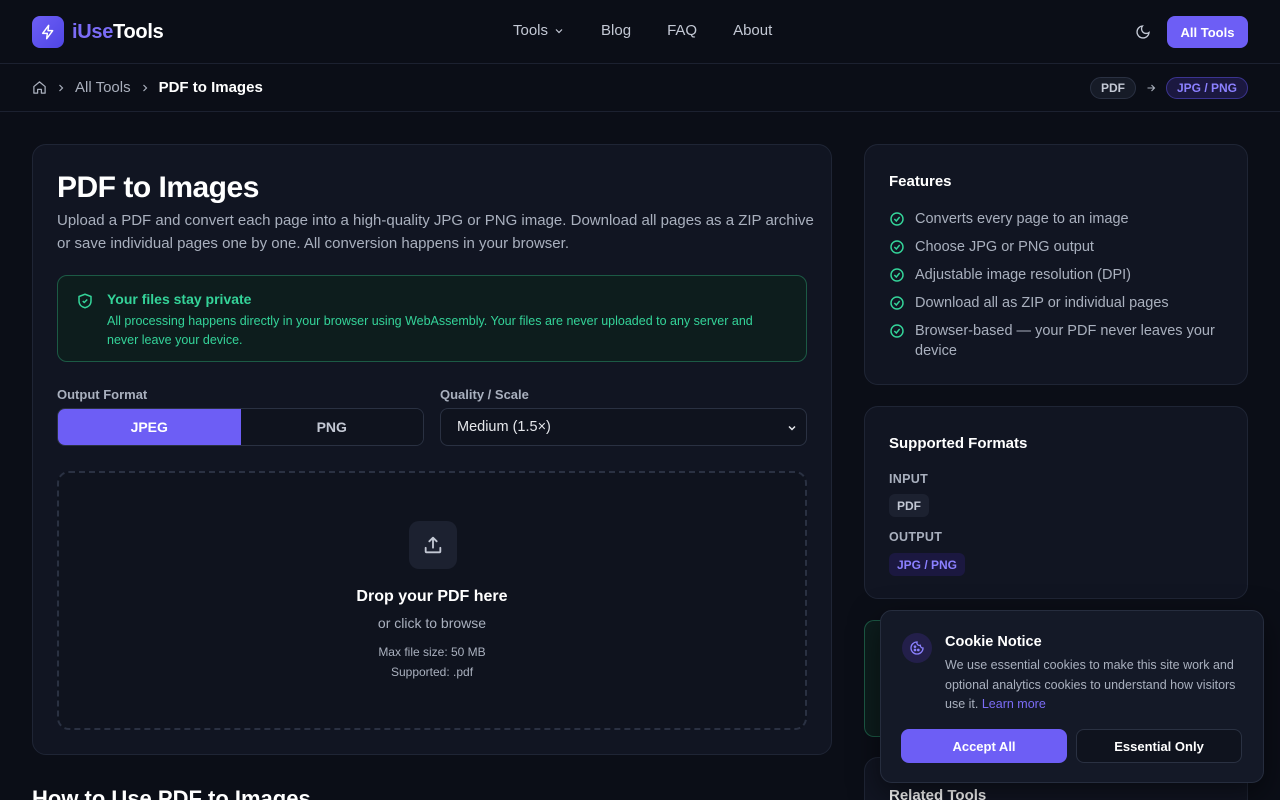 The width and height of the screenshot is (1280, 800). What do you see at coordinates (103, 87) in the screenshot?
I see `breadcrumb-all-tools: All Tools` at bounding box center [103, 87].